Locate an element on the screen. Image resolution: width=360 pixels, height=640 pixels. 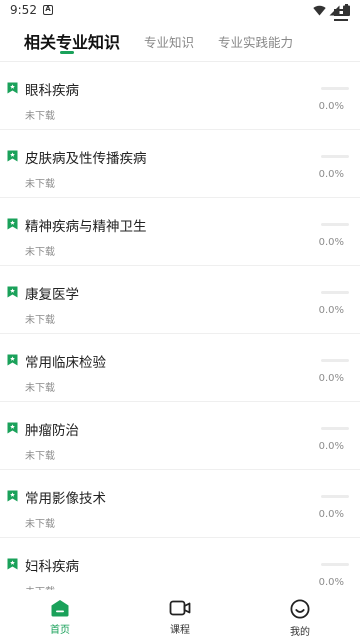
tab-label: 专业实践能力 is located at coordinates (256, 42).